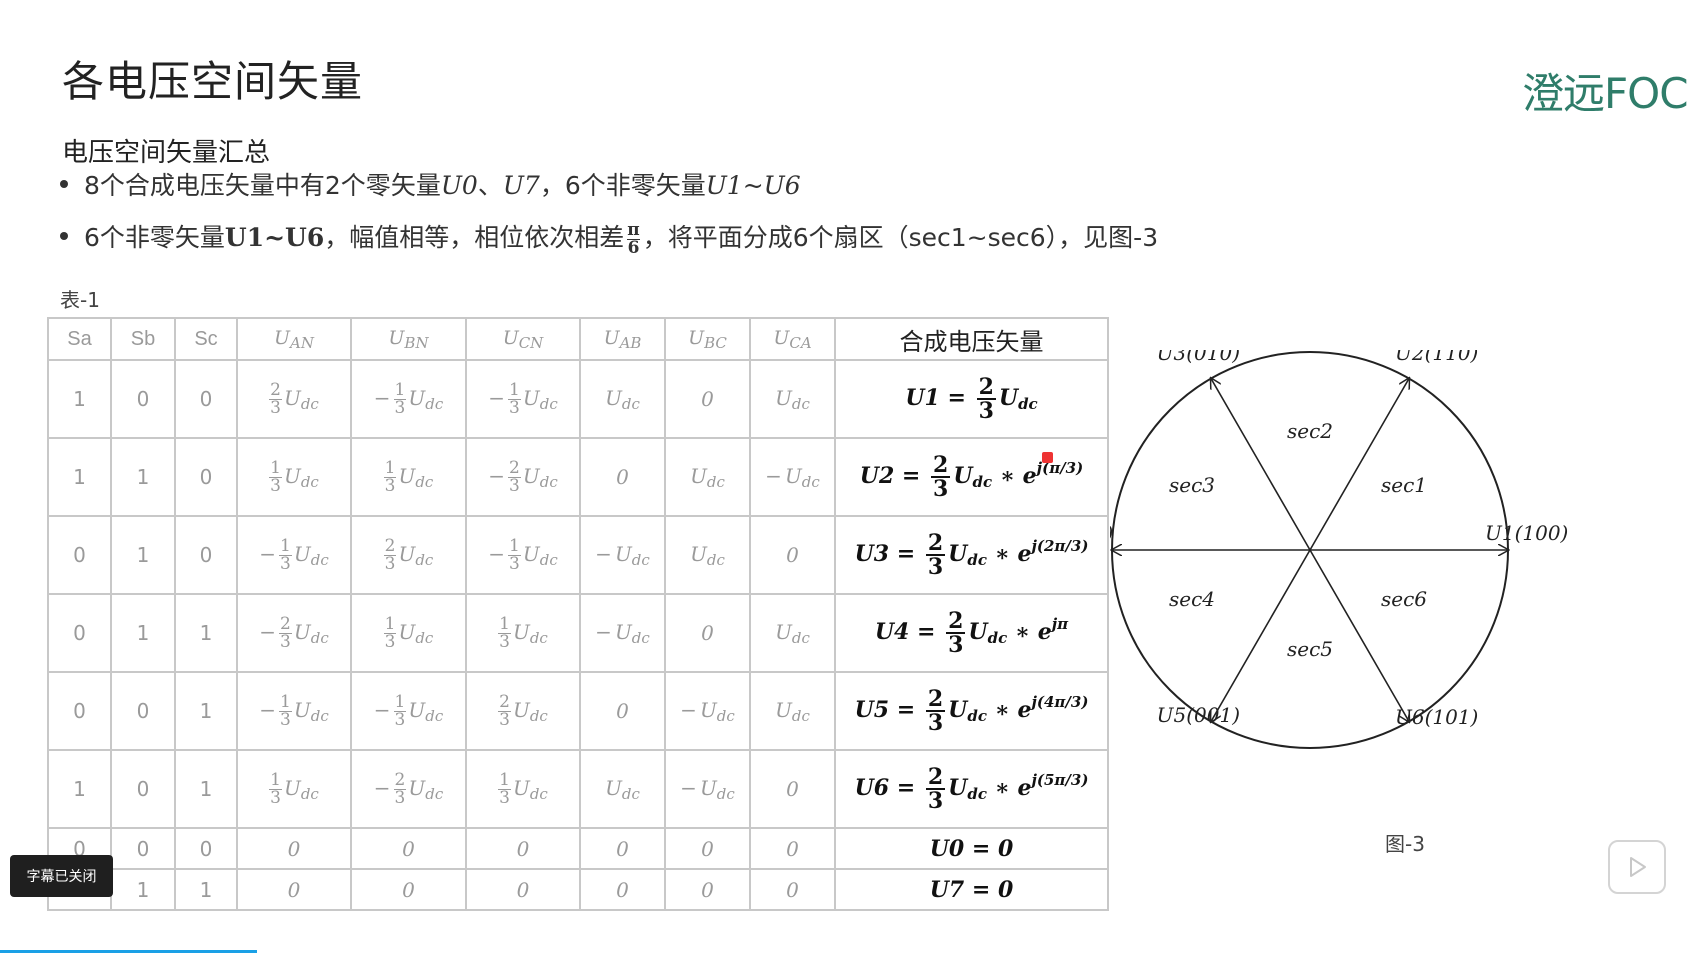 This screenshot has height=953, width=1694. Describe the element at coordinates (154, 237) in the screenshot. I see `bullet-text: 6个非零矢量` at that location.